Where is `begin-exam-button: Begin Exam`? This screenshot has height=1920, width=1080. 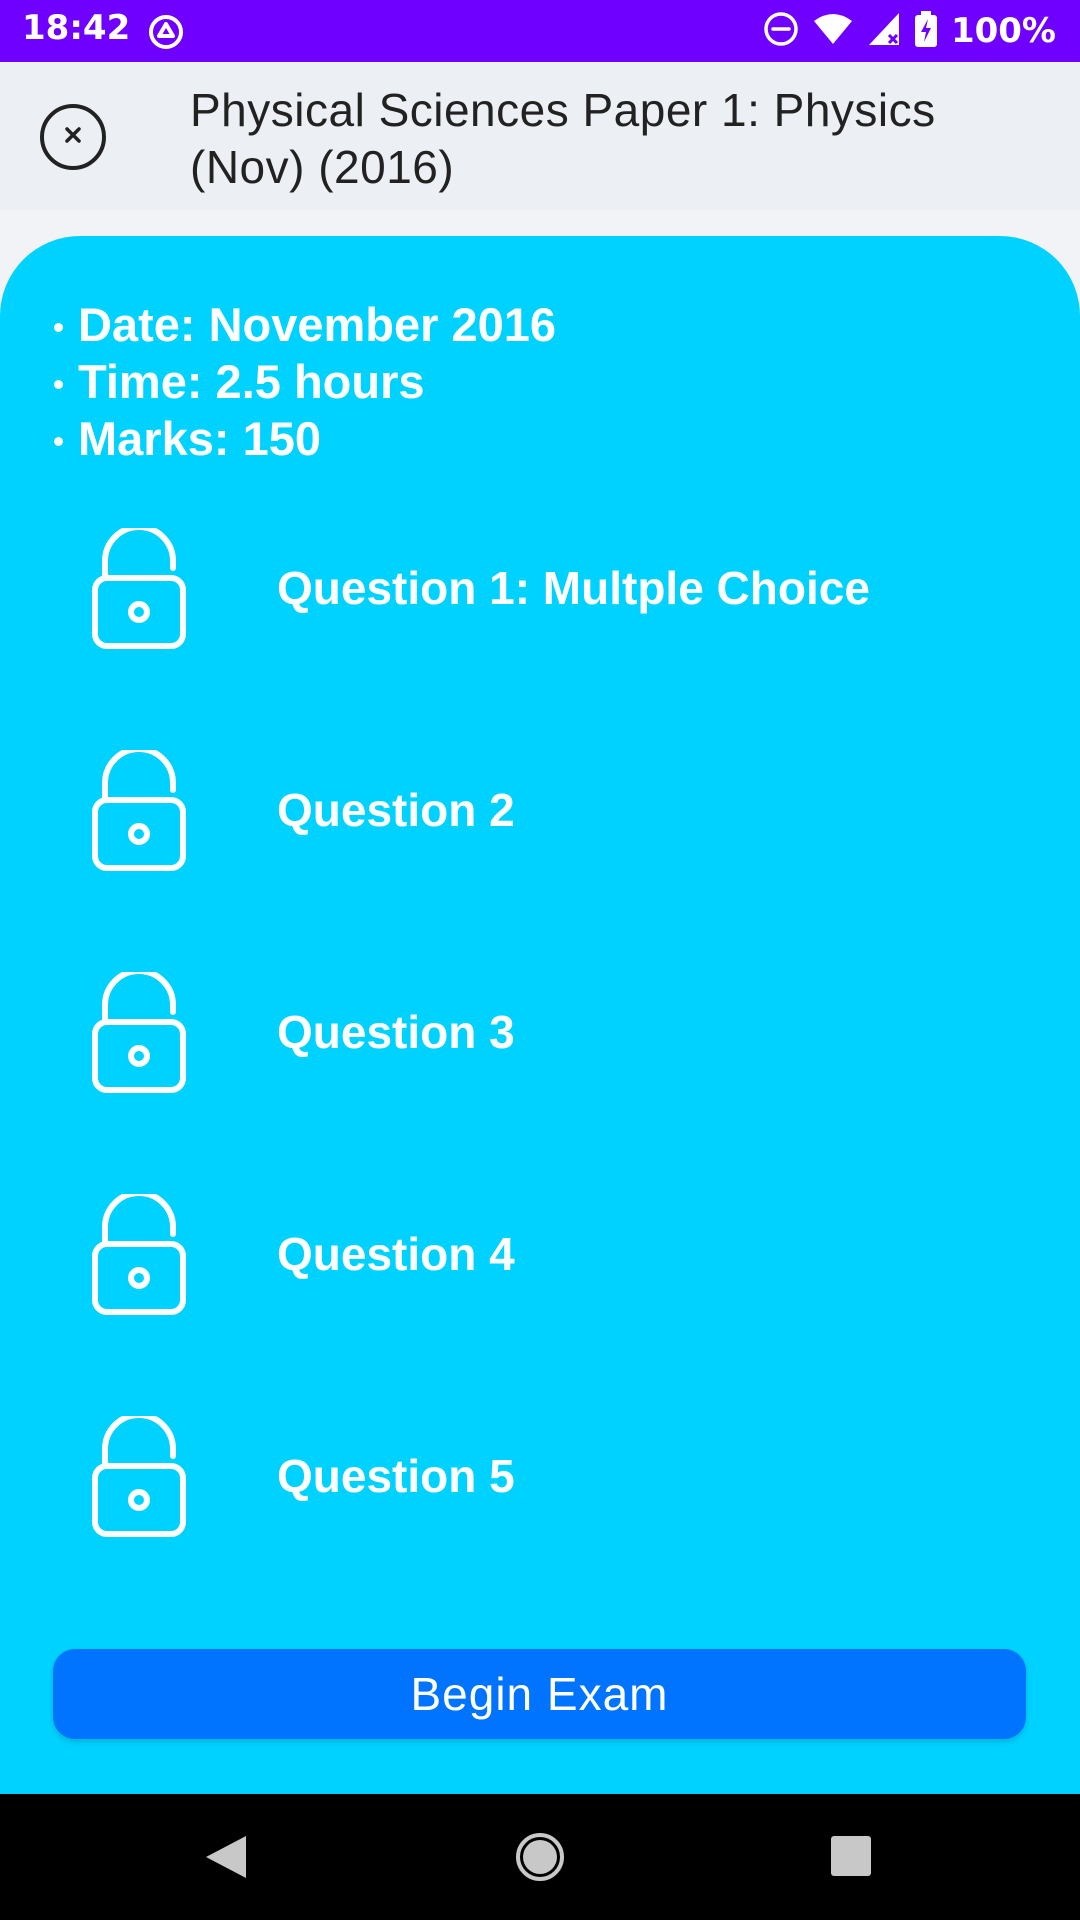 begin-exam-button: Begin Exam is located at coordinates (539, 1694).